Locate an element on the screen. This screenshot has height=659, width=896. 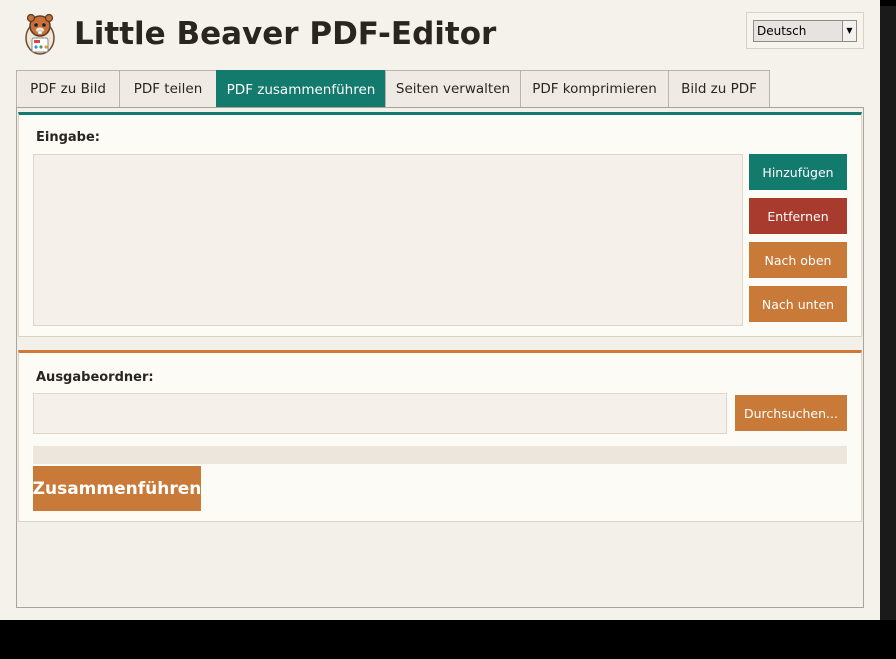
tab-label: PDF komprimieren is located at coordinates (594, 89).